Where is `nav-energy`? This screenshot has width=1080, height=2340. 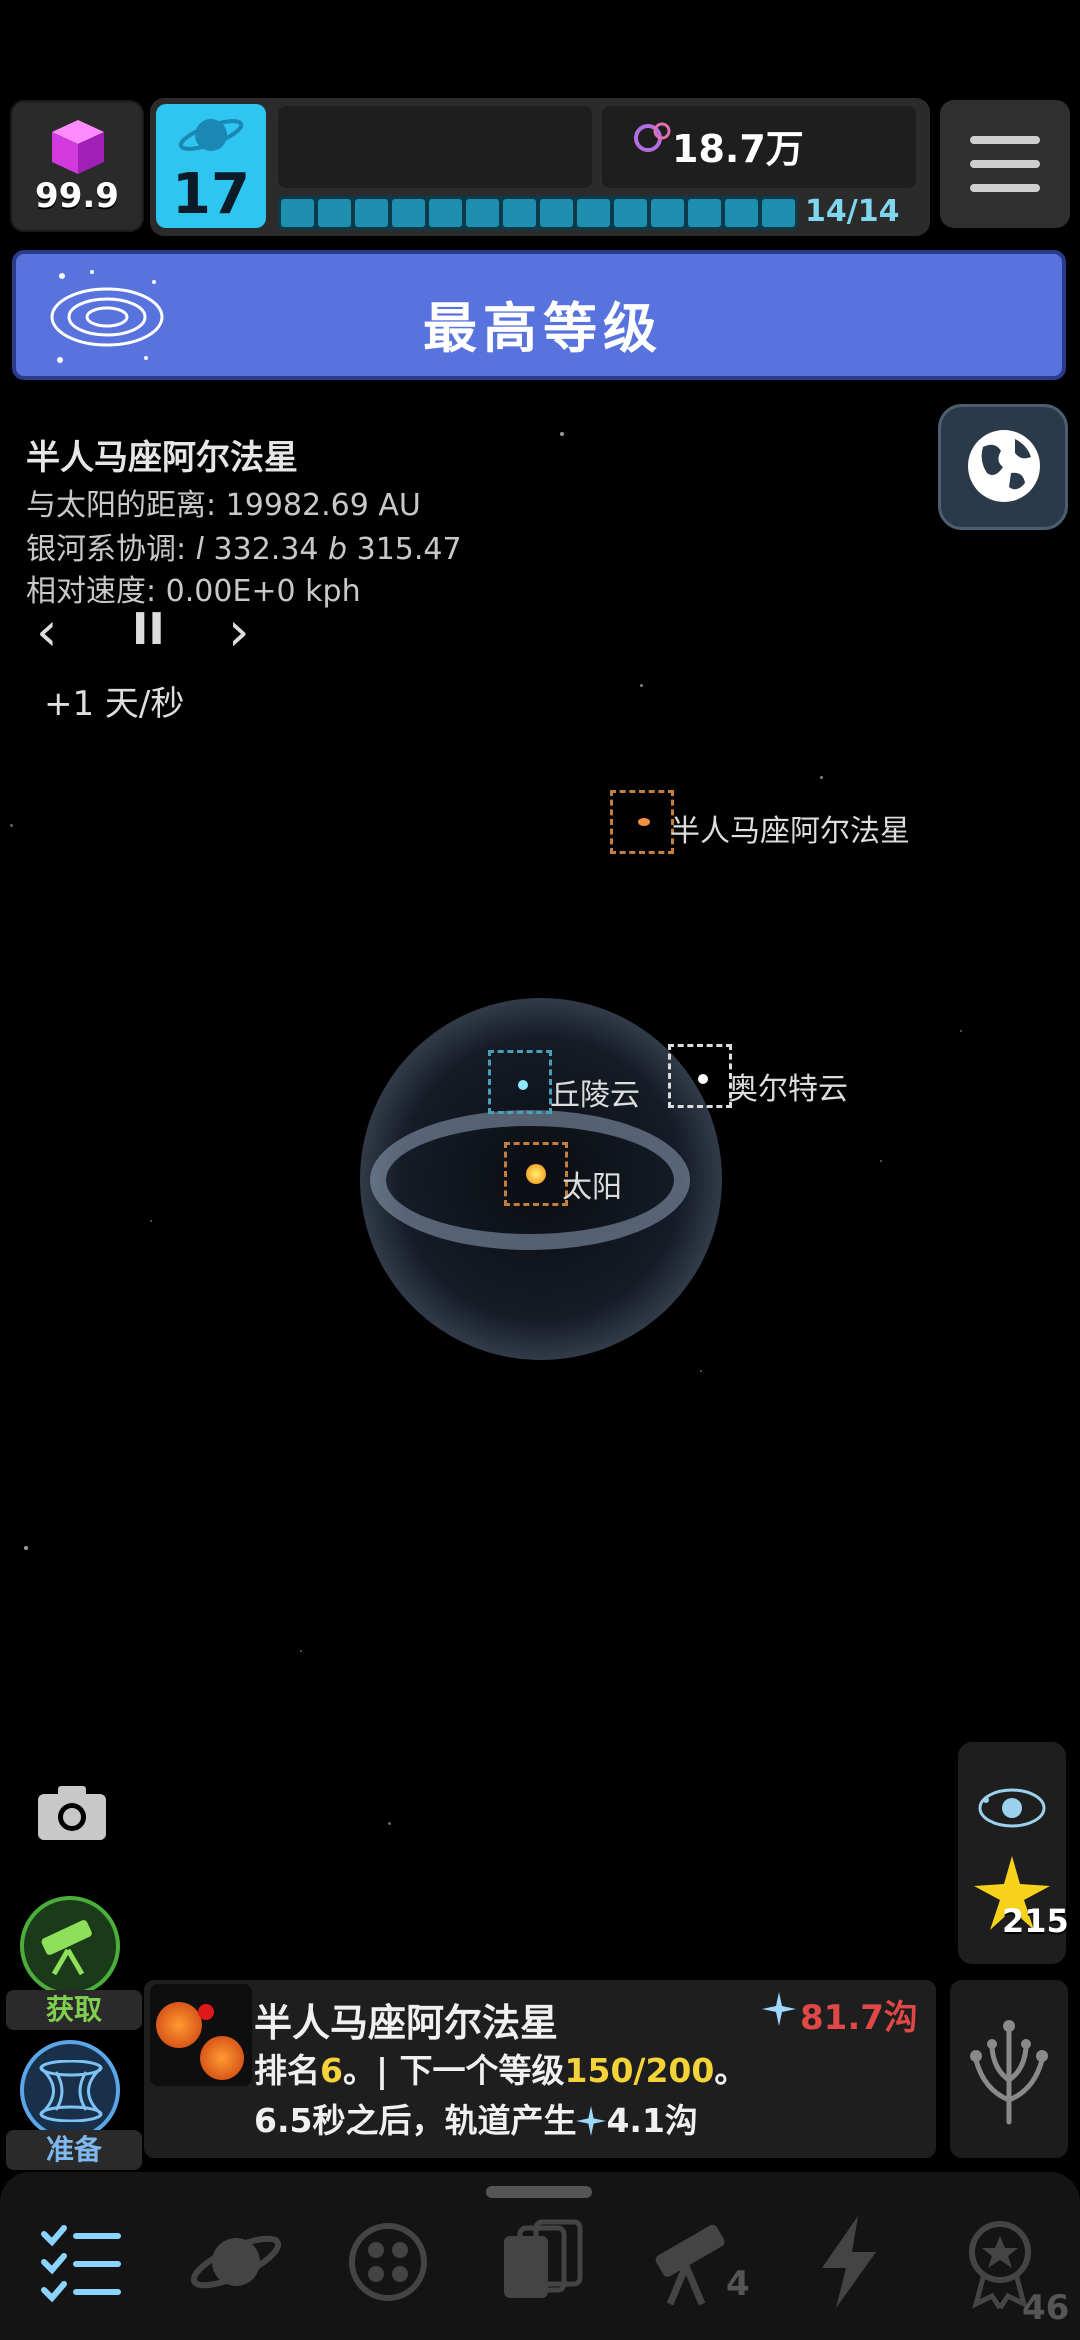 nav-energy is located at coordinates (850, 2262).